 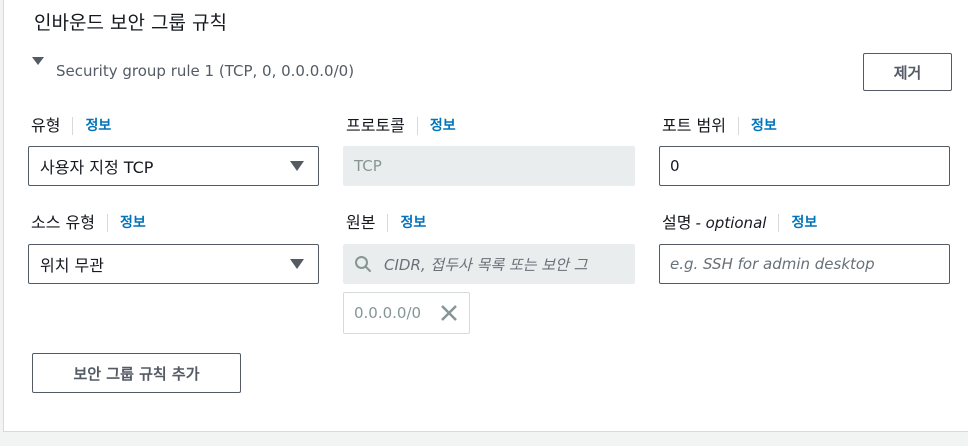 I want to click on source-label-group: 원본 정보, so click(x=386, y=223).